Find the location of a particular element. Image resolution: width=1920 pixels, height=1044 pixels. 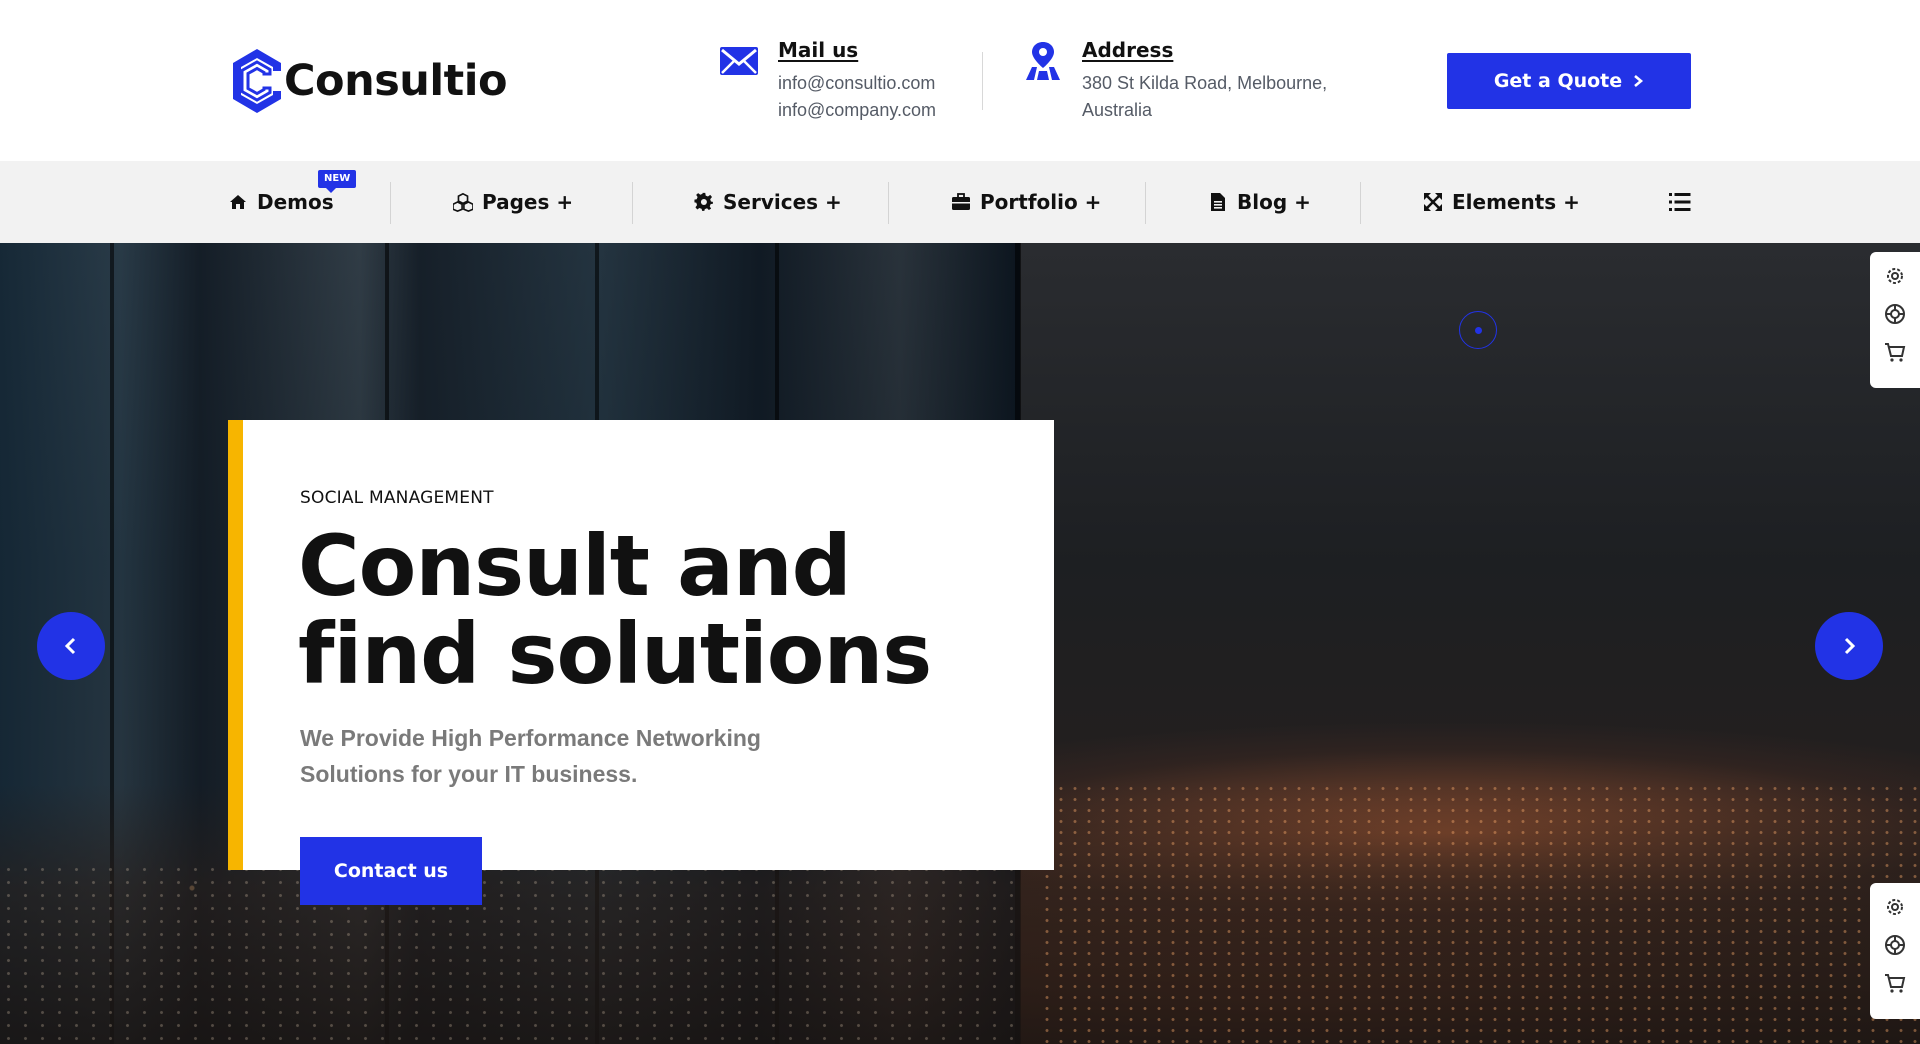

nav-item-portfolio: Portfolio + is located at coordinates (1026, 202).